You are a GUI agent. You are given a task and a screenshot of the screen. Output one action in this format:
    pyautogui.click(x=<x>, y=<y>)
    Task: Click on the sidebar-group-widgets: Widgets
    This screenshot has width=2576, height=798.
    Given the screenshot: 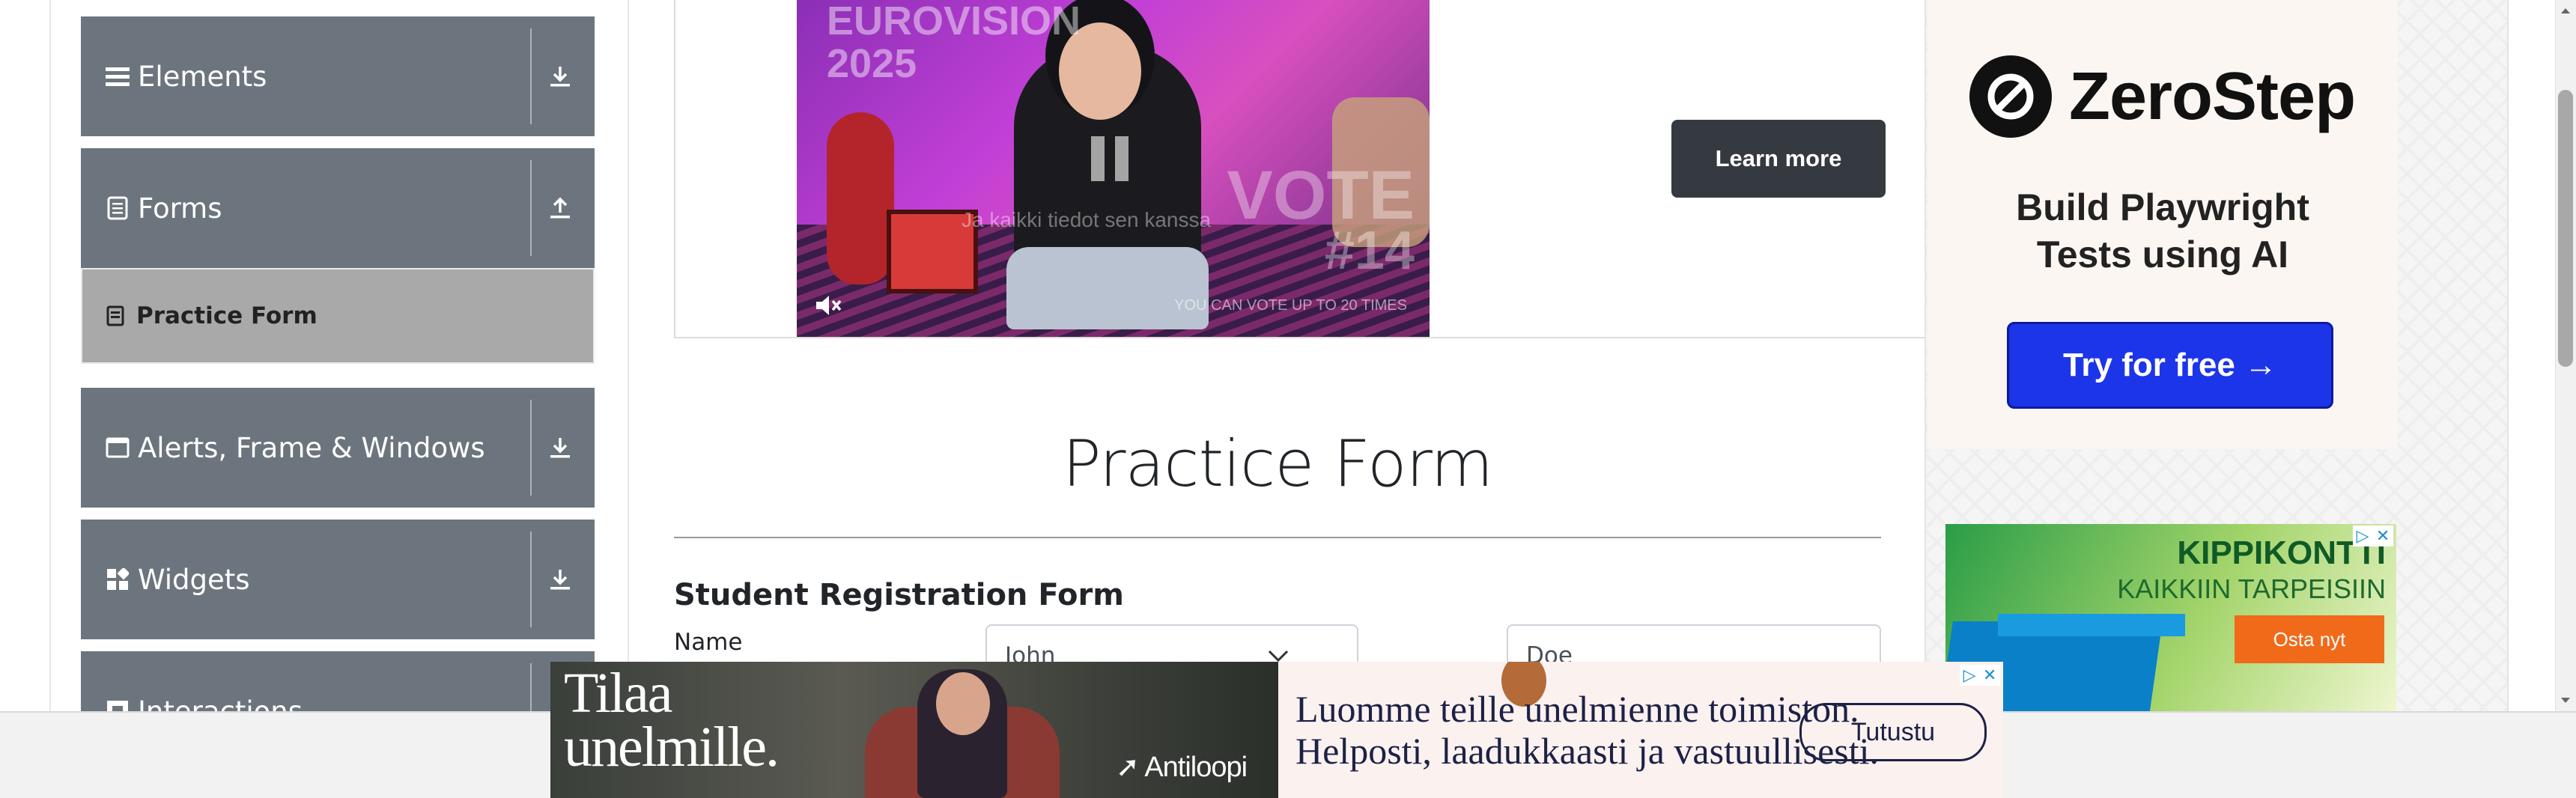 What is the action you would take?
    pyautogui.click(x=338, y=580)
    